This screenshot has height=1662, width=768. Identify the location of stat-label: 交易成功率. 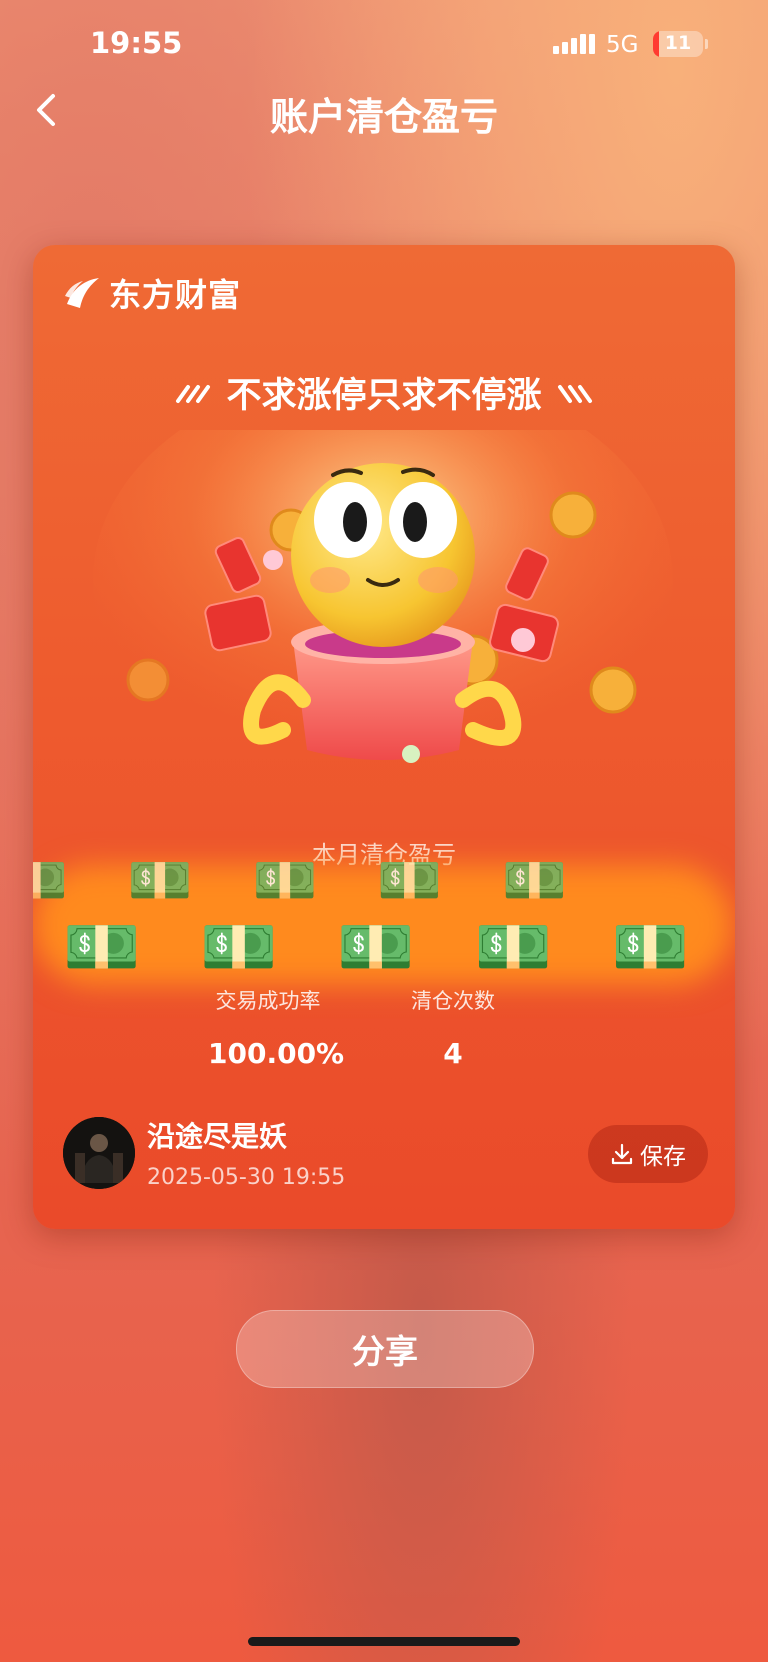
(268, 1001).